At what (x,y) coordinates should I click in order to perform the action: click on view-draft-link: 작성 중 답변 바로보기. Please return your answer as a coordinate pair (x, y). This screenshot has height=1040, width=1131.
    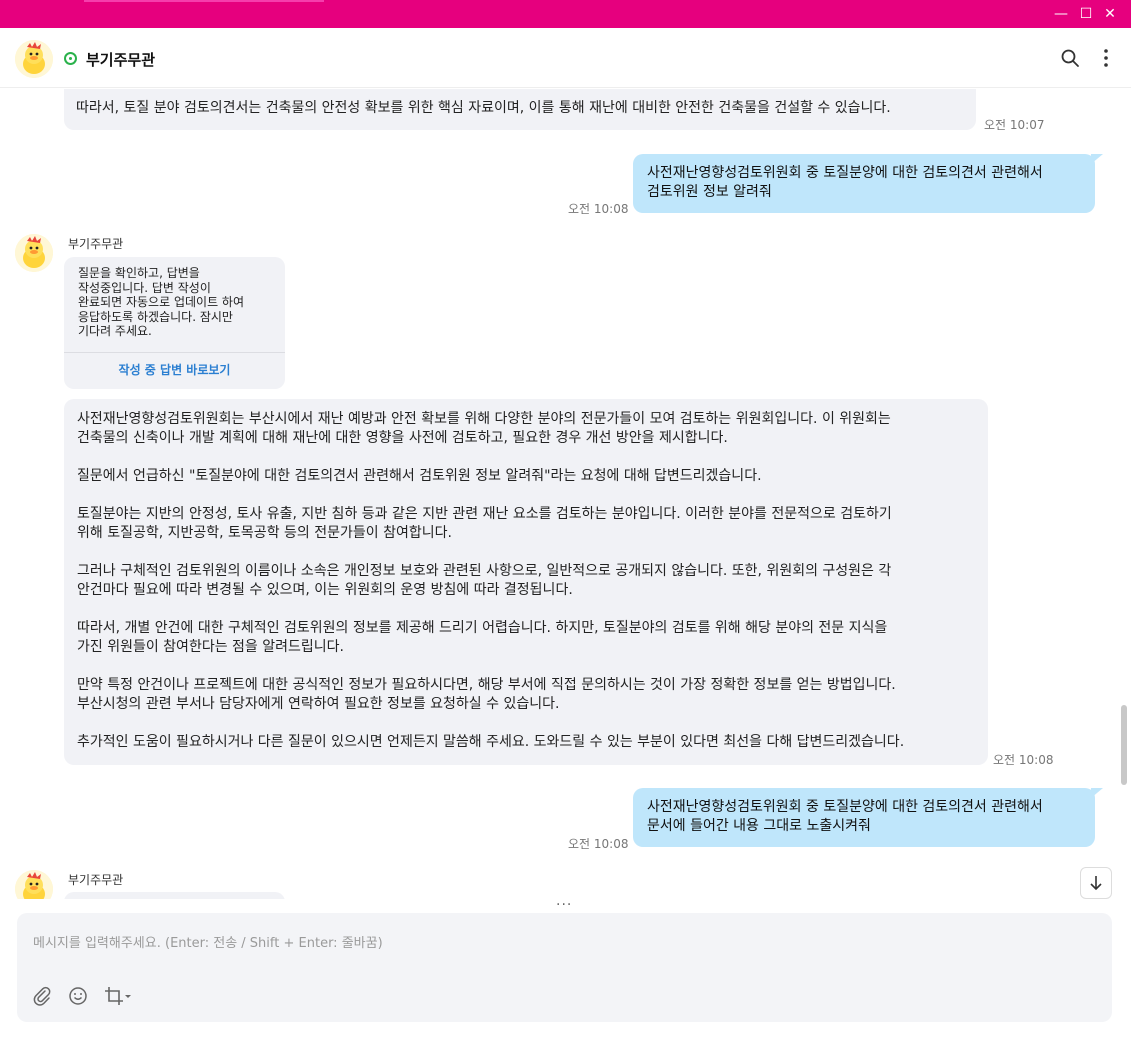
    Looking at the image, I should click on (174, 365).